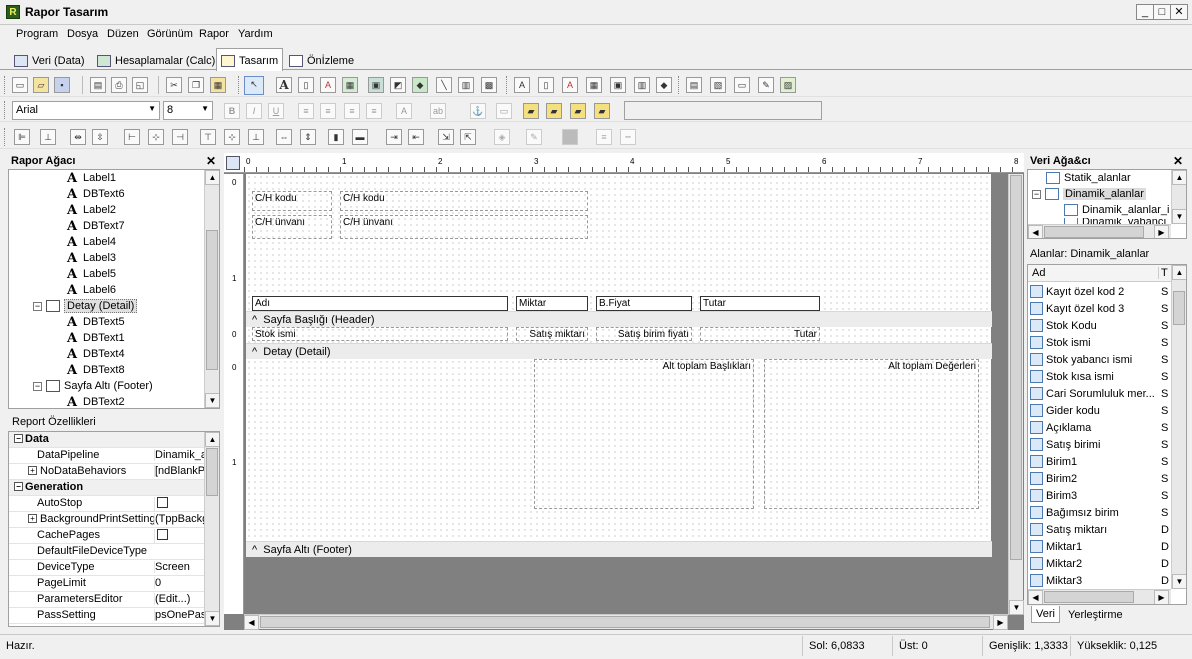 This screenshot has height=659, width=1192. Describe the element at coordinates (1035, 231) in the screenshot. I see `scroll-left-icon: ◀` at that location.